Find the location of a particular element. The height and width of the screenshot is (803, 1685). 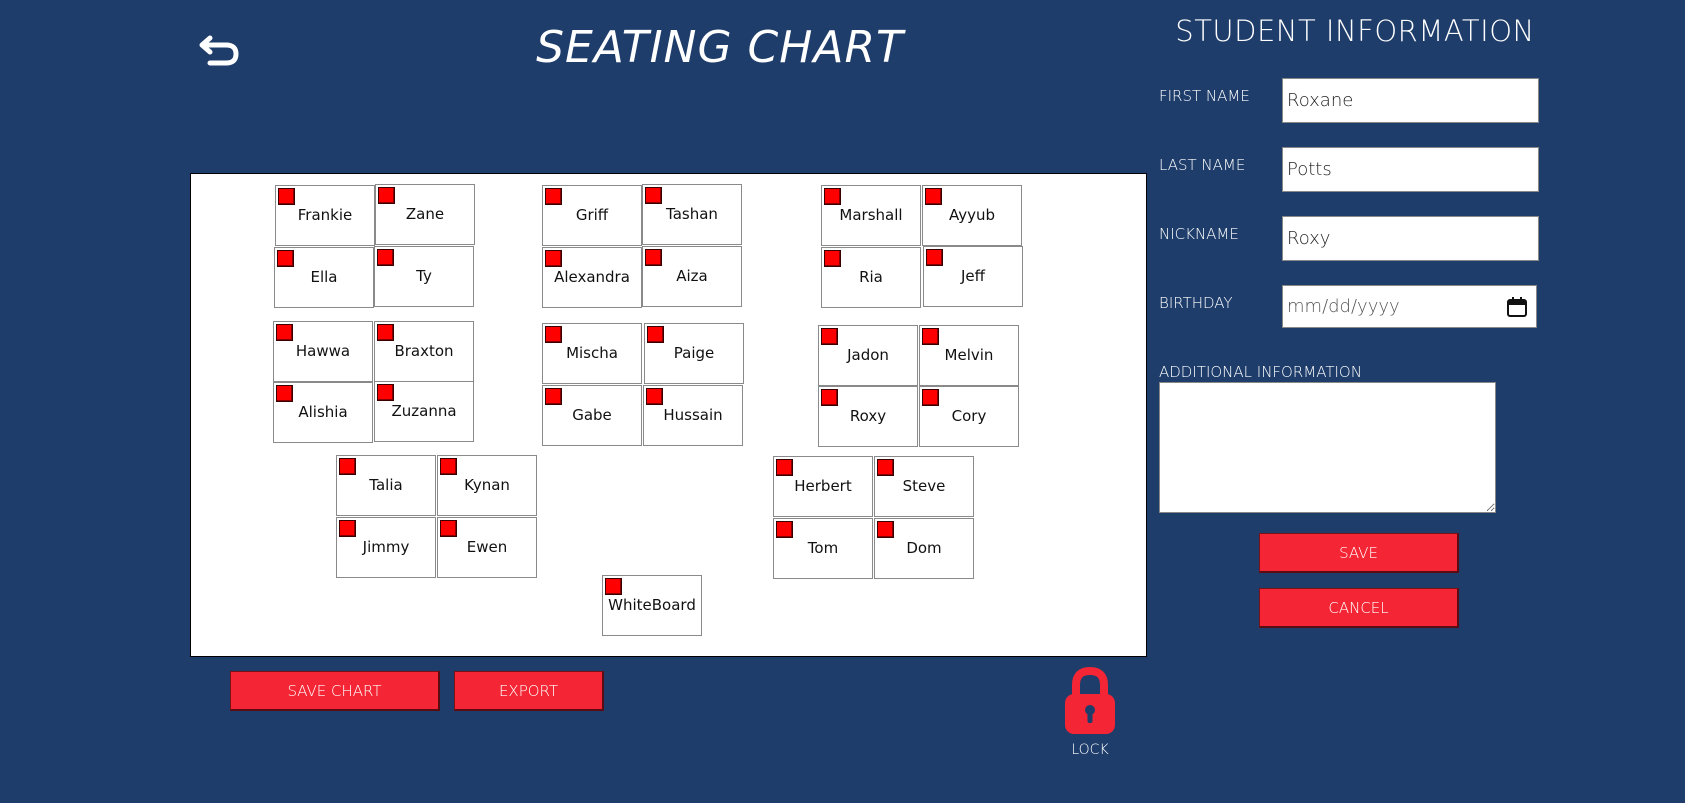

lock-button: LOCK is located at coordinates (1090, 712).